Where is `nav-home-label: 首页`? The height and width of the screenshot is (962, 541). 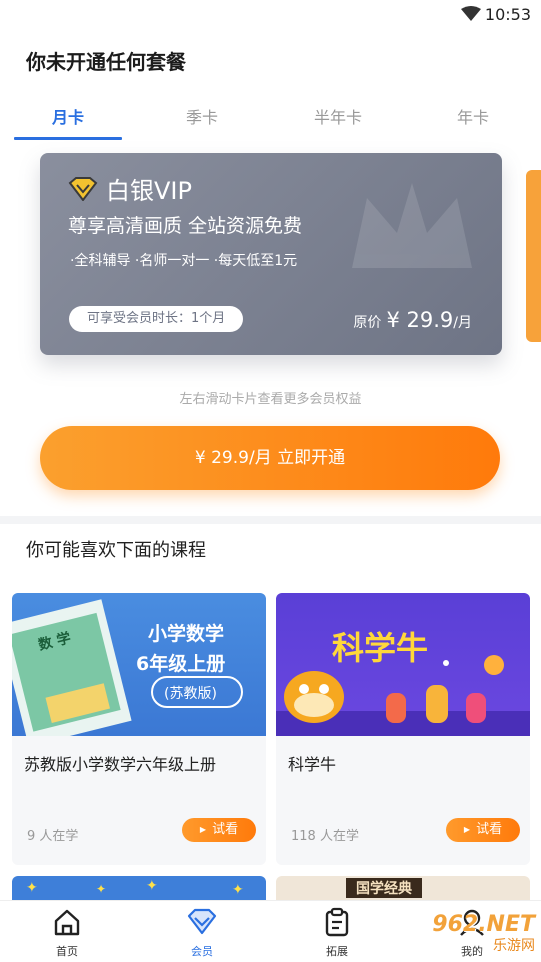 nav-home-label: 首页 is located at coordinates (67, 951).